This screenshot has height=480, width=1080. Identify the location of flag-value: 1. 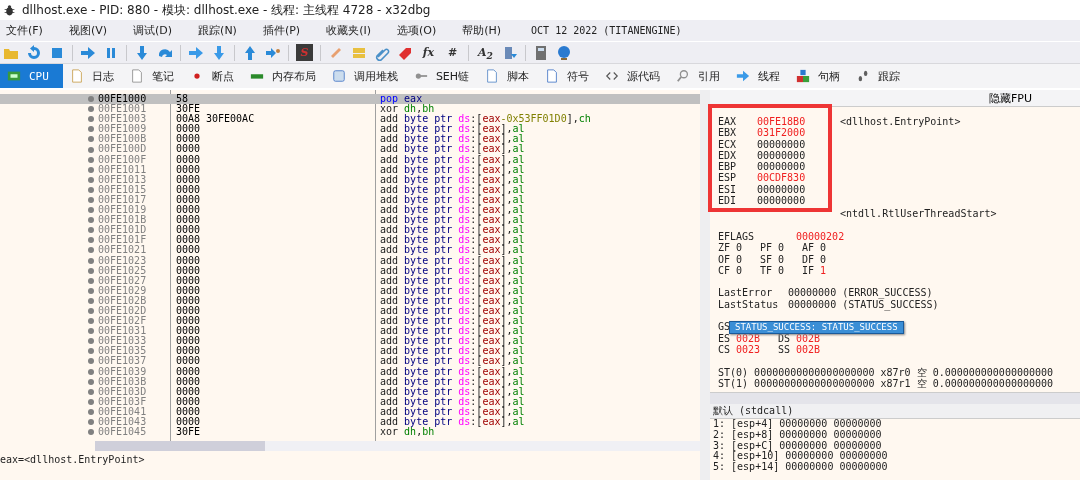
(832, 270).